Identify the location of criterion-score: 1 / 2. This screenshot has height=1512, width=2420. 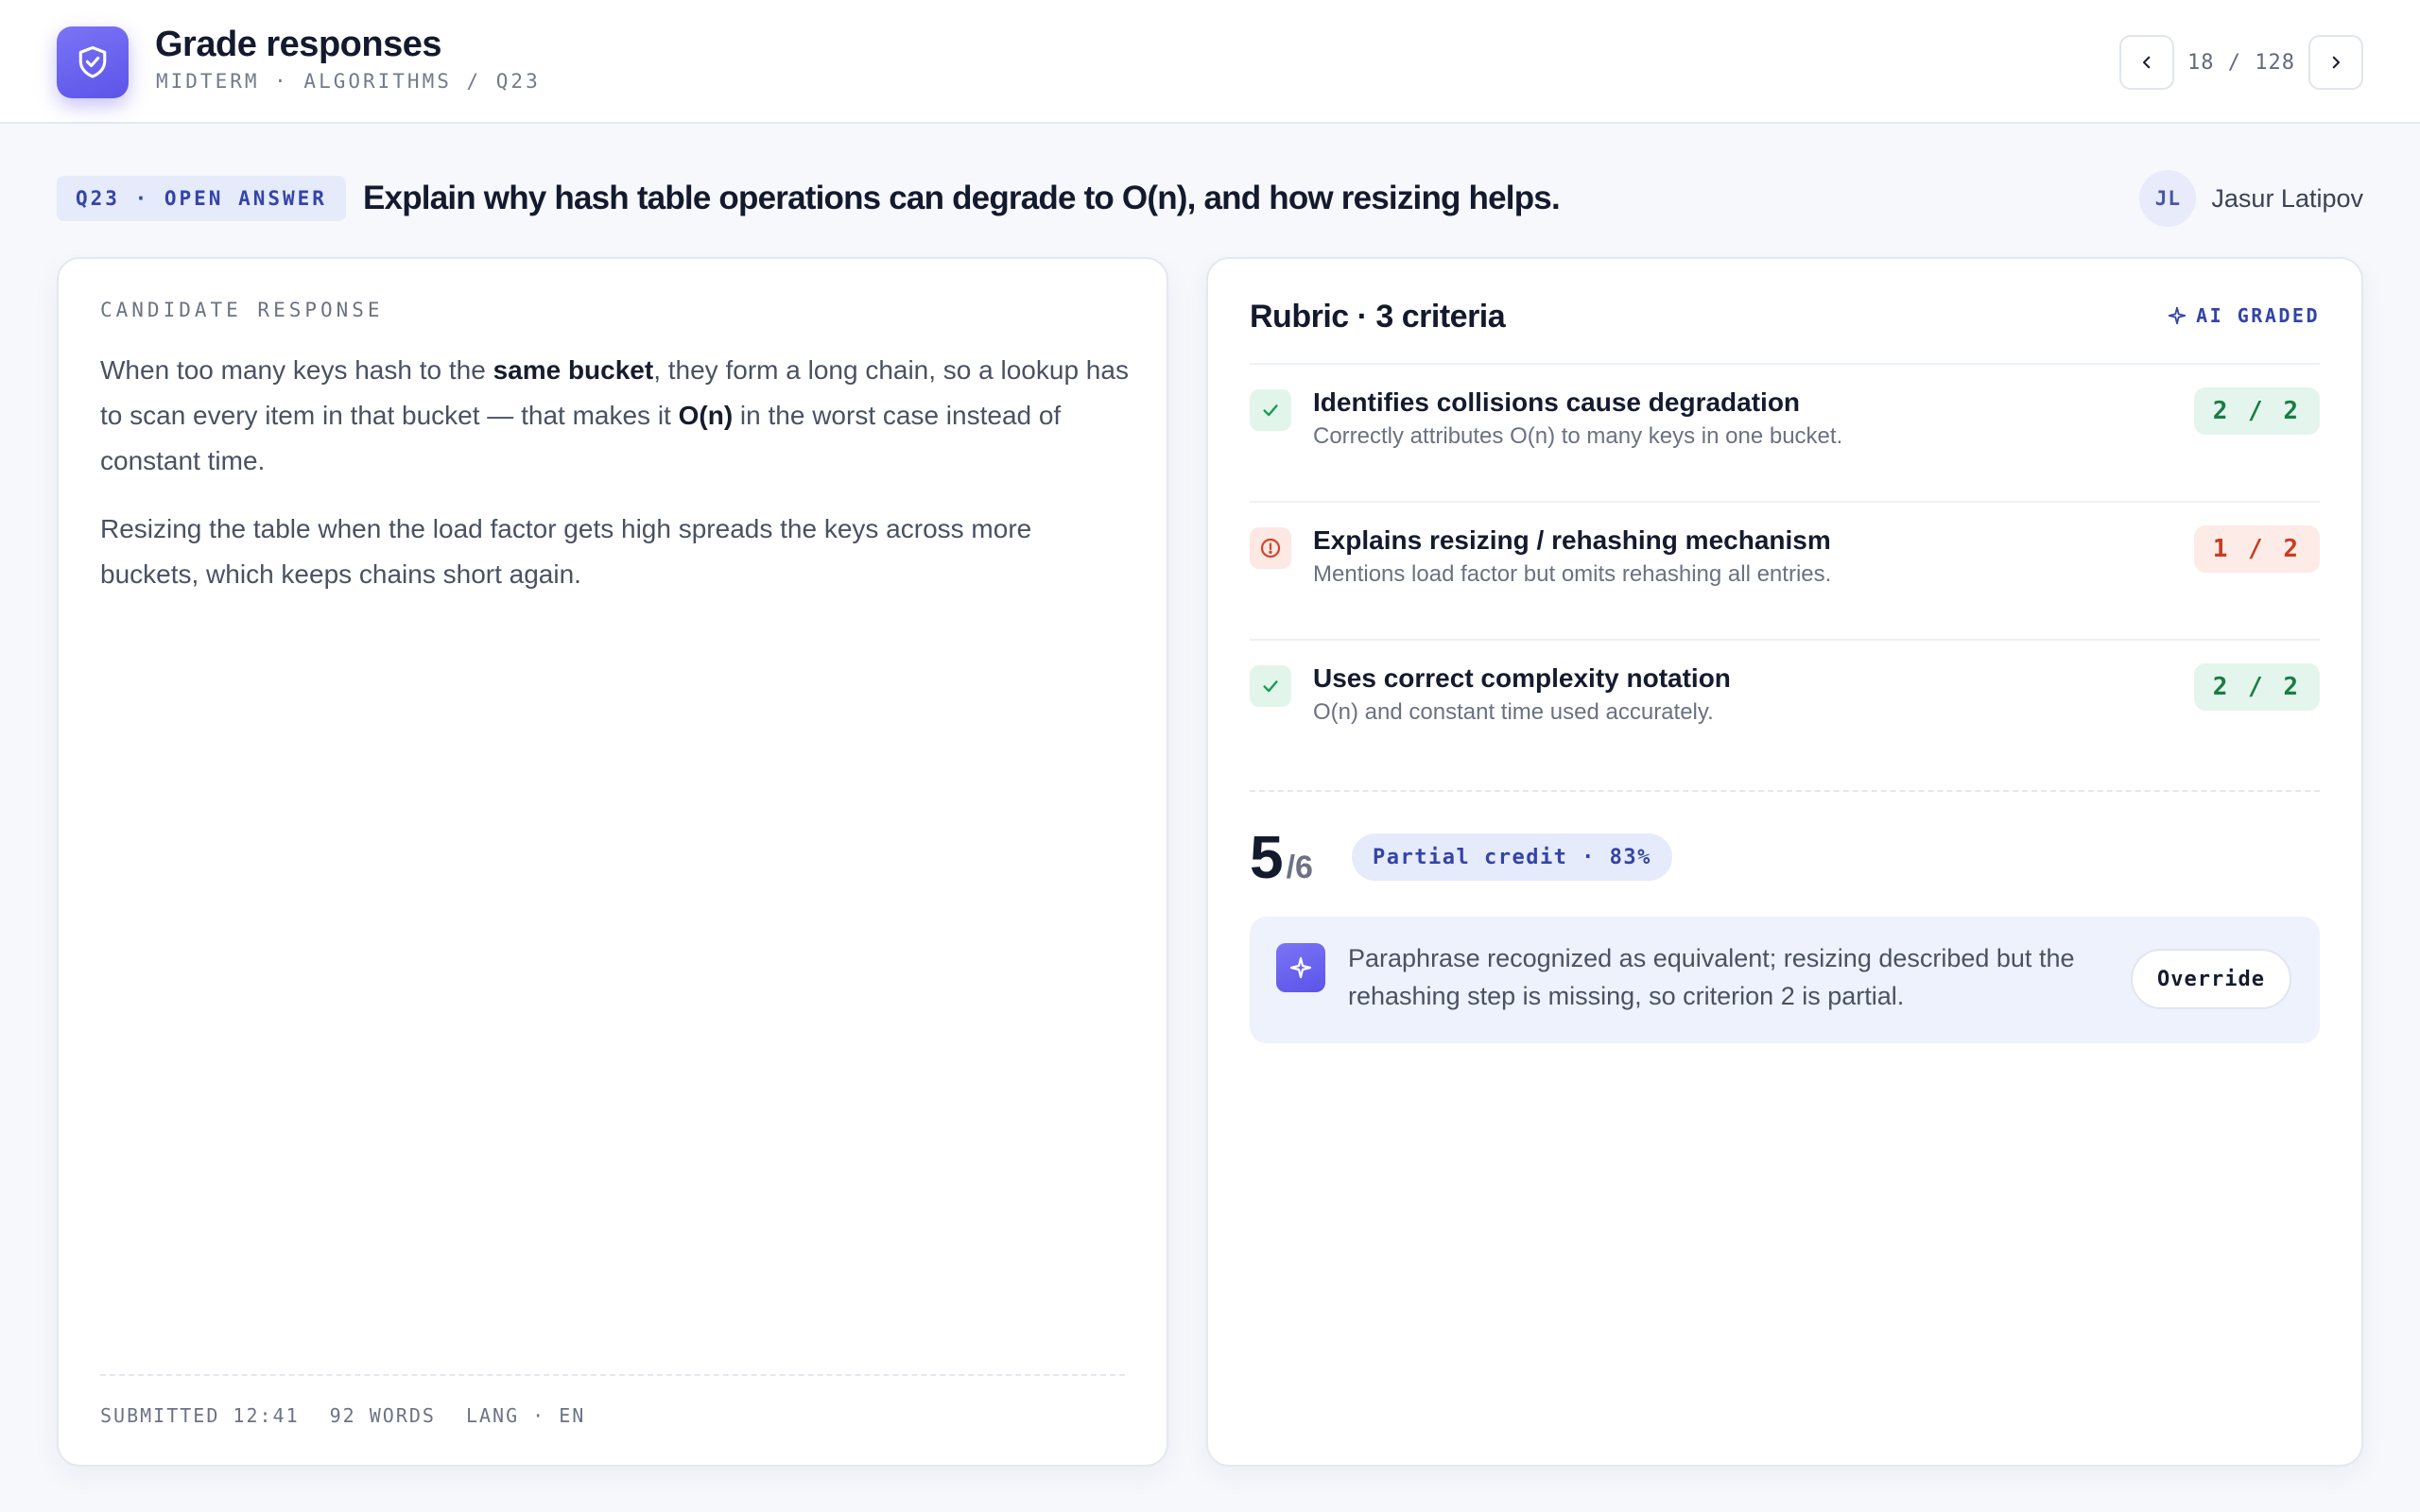
(2256, 549).